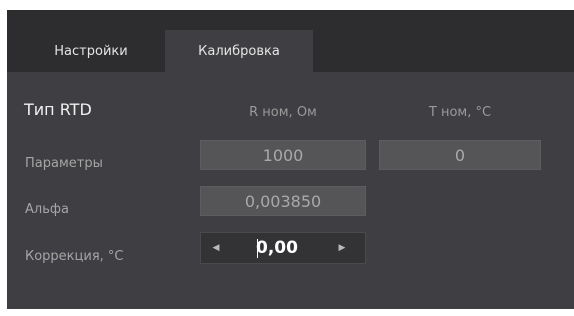  Describe the element at coordinates (283, 201) in the screenshot. I see `alpha-field: 0,003850` at that location.